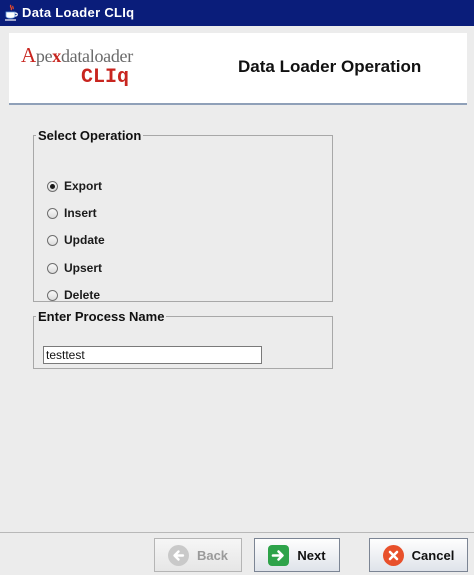 The image size is (474, 575). I want to click on radio-upsert: Upsert, so click(74, 268).